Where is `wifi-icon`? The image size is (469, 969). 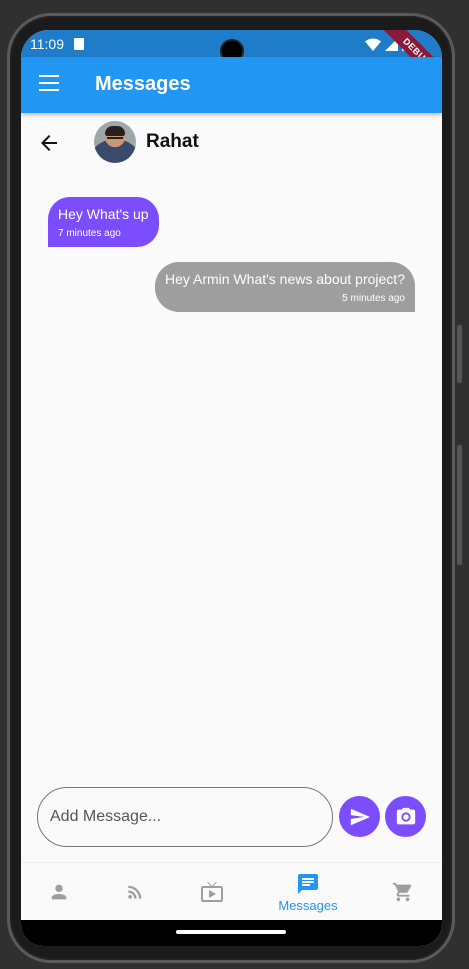
wifi-icon is located at coordinates (373, 44).